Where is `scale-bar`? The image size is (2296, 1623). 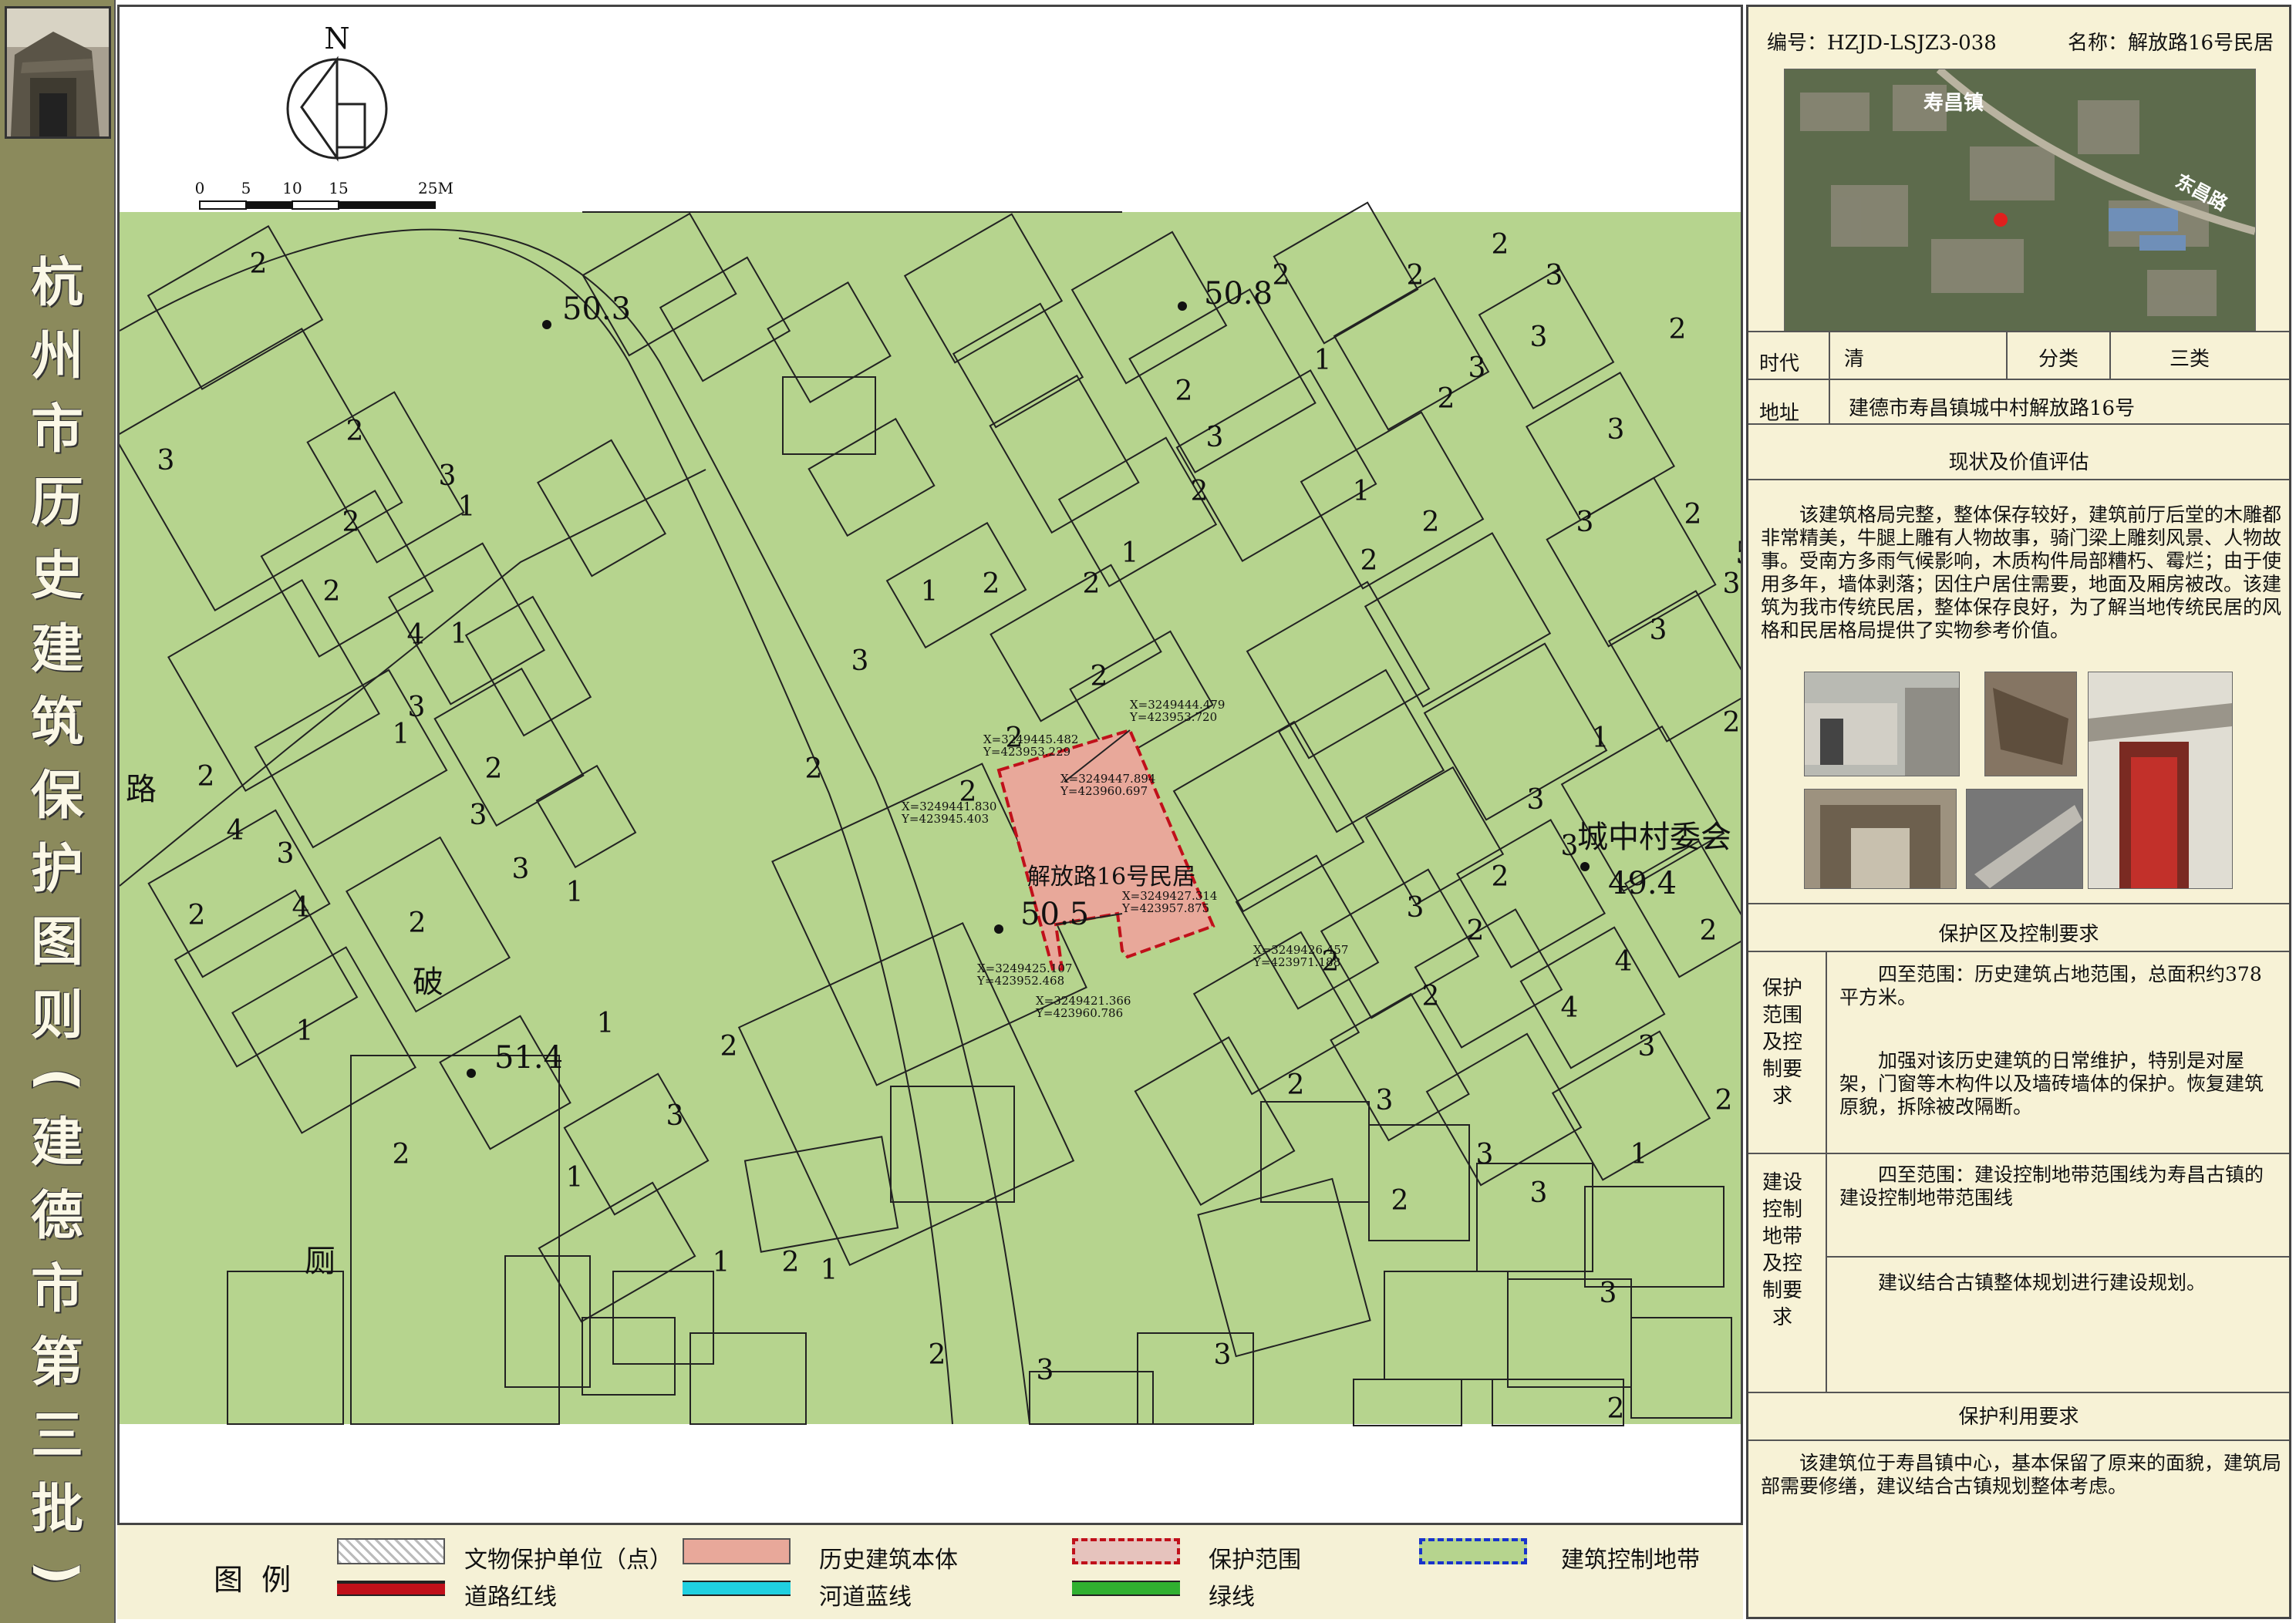 scale-bar is located at coordinates (318, 205).